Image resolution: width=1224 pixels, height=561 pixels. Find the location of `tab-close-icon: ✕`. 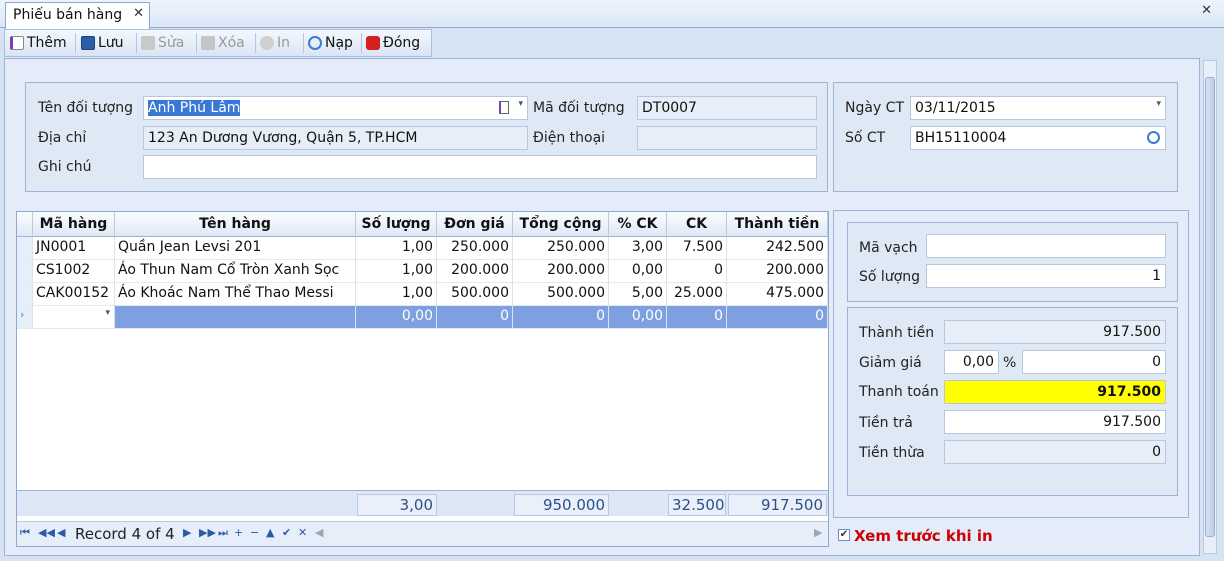

tab-close-icon: ✕ is located at coordinates (138, 13).